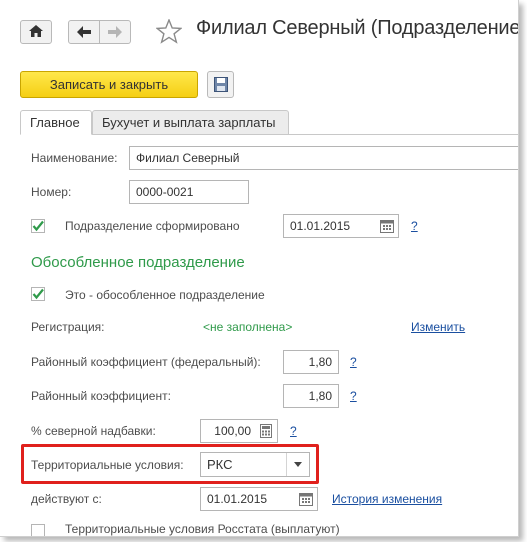 This screenshot has width=527, height=542. Describe the element at coordinates (146, 362) in the screenshot. I see `coef-federal-label: Районный коэффициент (федеральный):` at that location.